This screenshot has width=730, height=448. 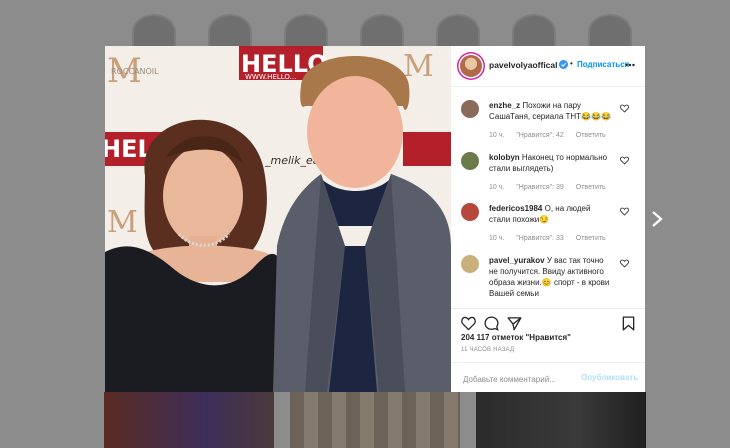 I want to click on background-stories, so click(x=365, y=32).